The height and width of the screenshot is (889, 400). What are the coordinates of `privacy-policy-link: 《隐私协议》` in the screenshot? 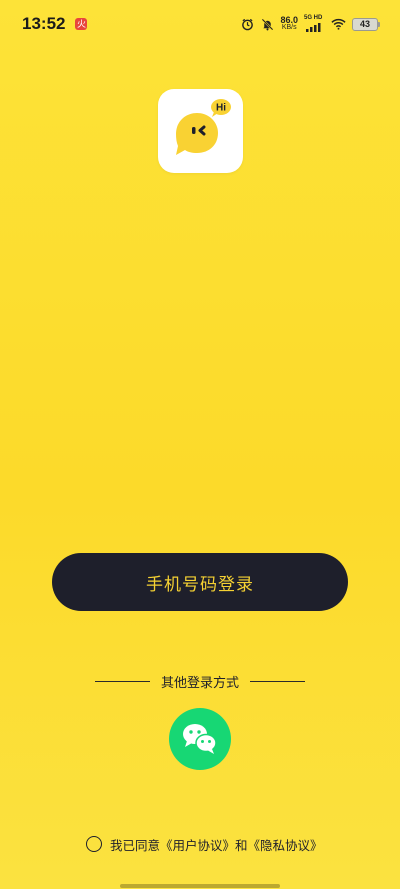 It's located at (285, 845).